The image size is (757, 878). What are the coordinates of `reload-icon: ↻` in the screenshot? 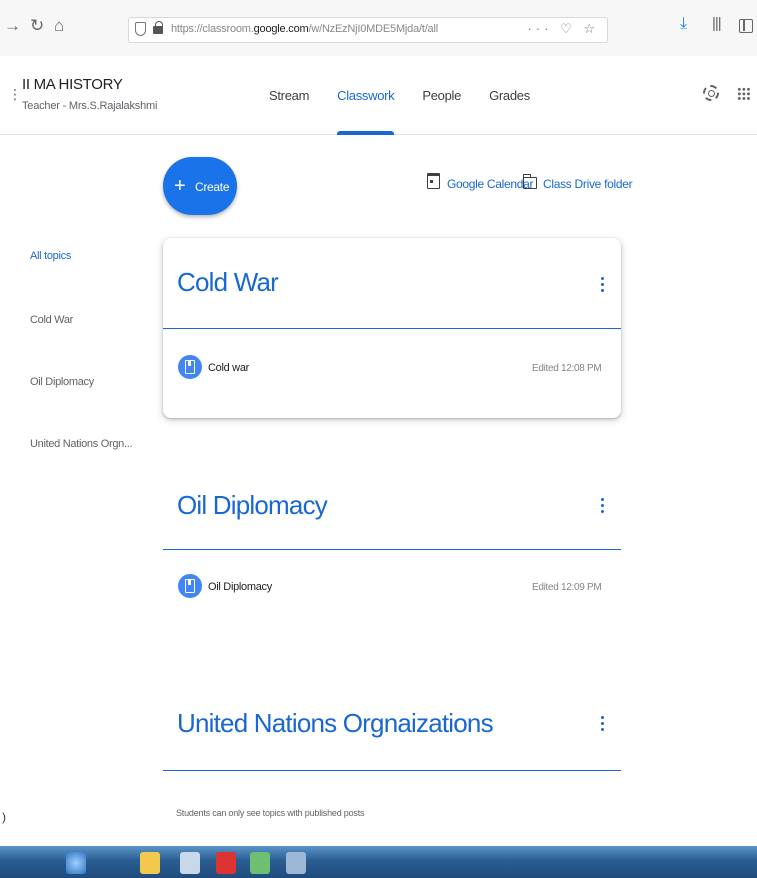 It's located at (37, 26).